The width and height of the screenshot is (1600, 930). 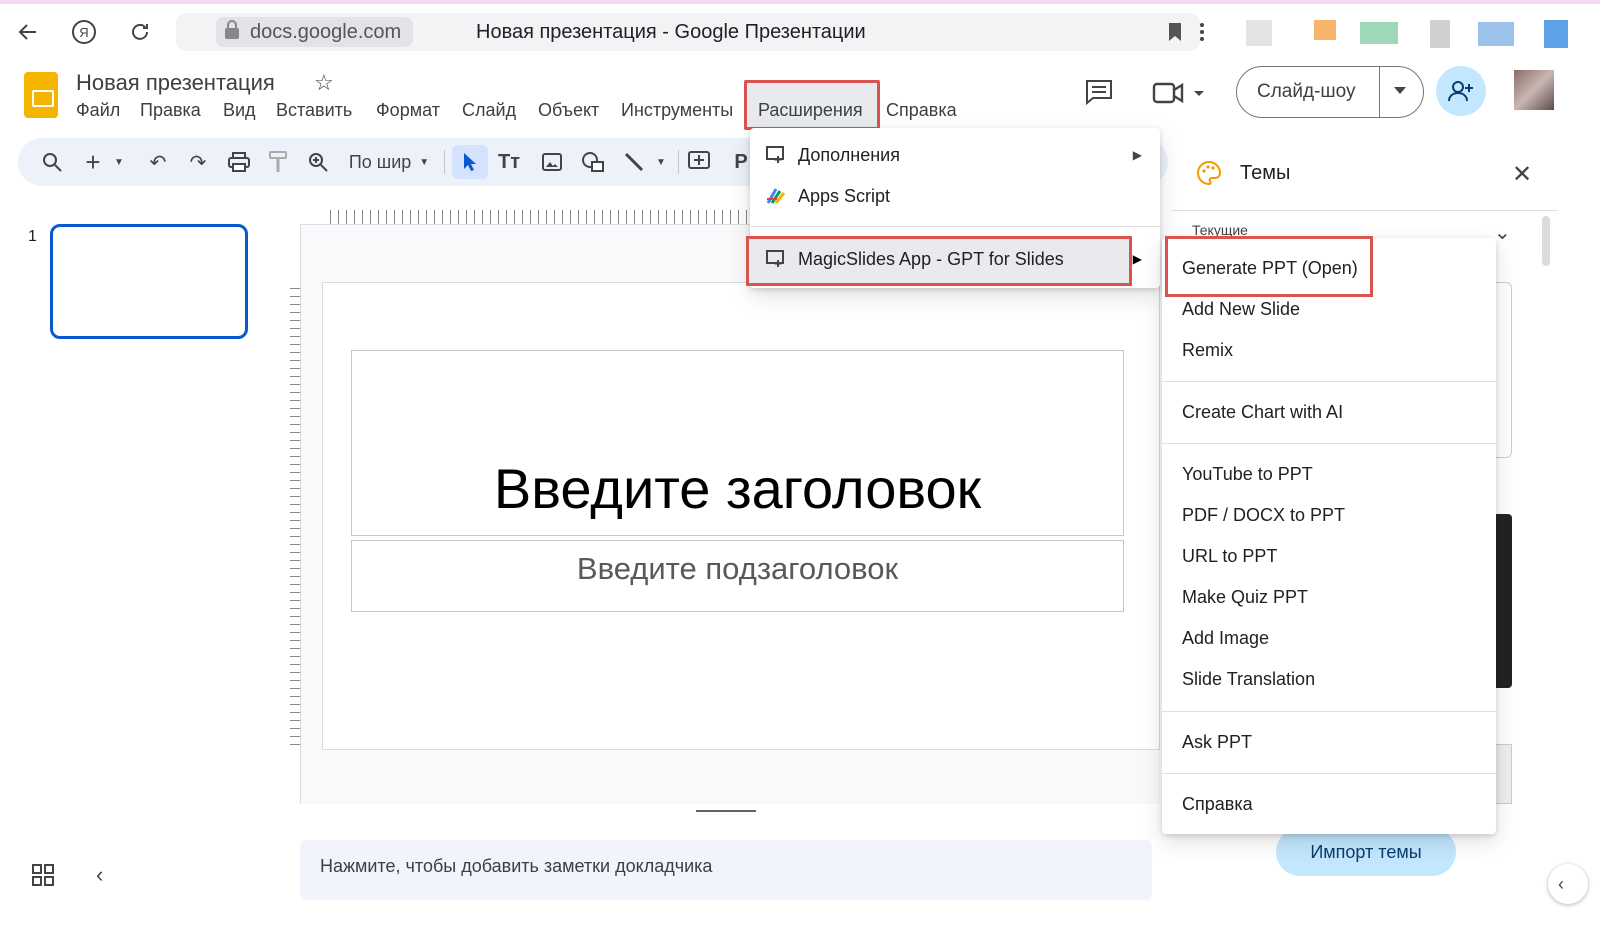 What do you see at coordinates (158, 162) in the screenshot?
I see `undo-icon: ↶` at bounding box center [158, 162].